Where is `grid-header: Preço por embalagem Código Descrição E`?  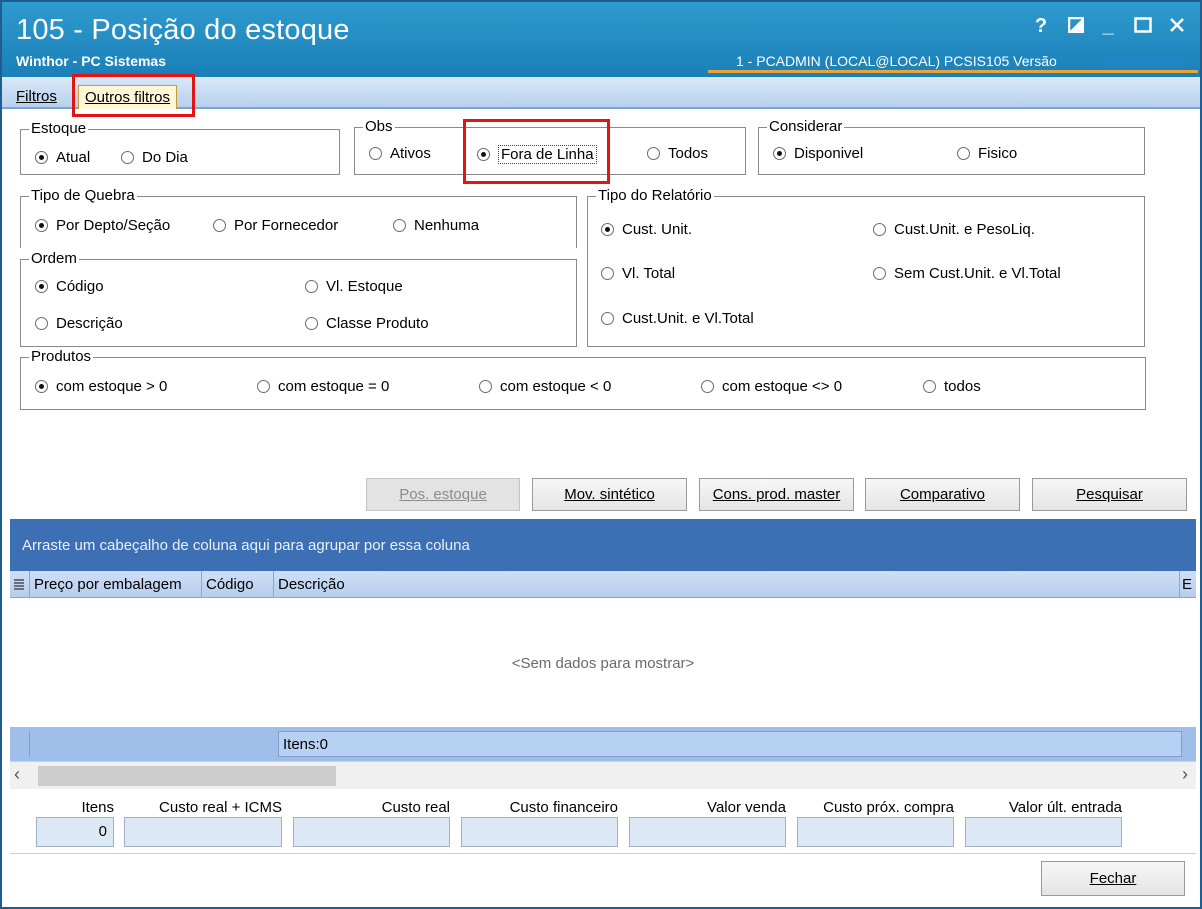 grid-header: Preço por embalagem Código Descrição E is located at coordinates (603, 584).